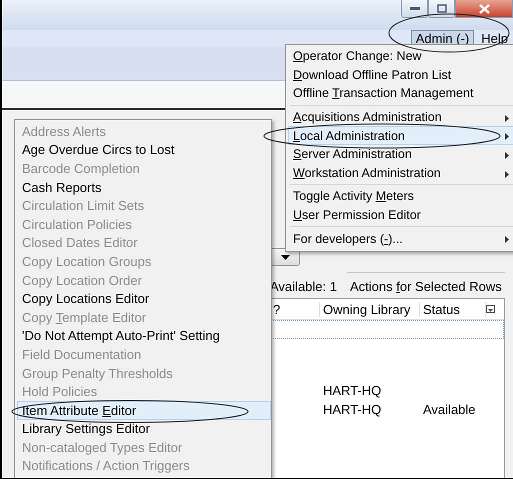 Image resolution: width=513 pixels, height=479 pixels. I want to click on menu-item: Cash Reports, so click(144, 187).